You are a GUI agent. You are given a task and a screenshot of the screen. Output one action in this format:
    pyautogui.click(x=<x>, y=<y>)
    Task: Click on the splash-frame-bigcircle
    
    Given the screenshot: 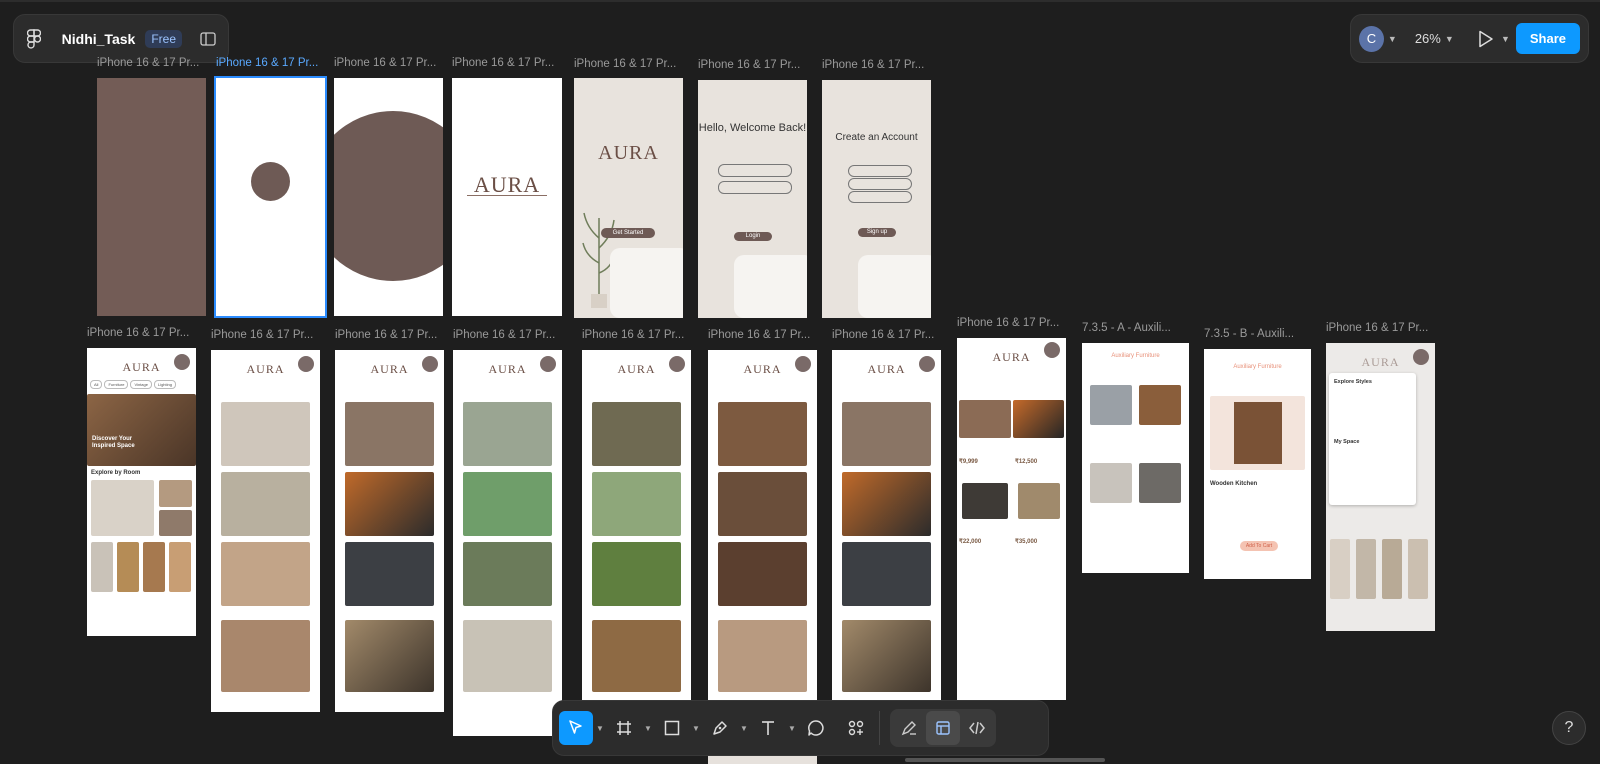 What is the action you would take?
    pyautogui.click(x=388, y=197)
    